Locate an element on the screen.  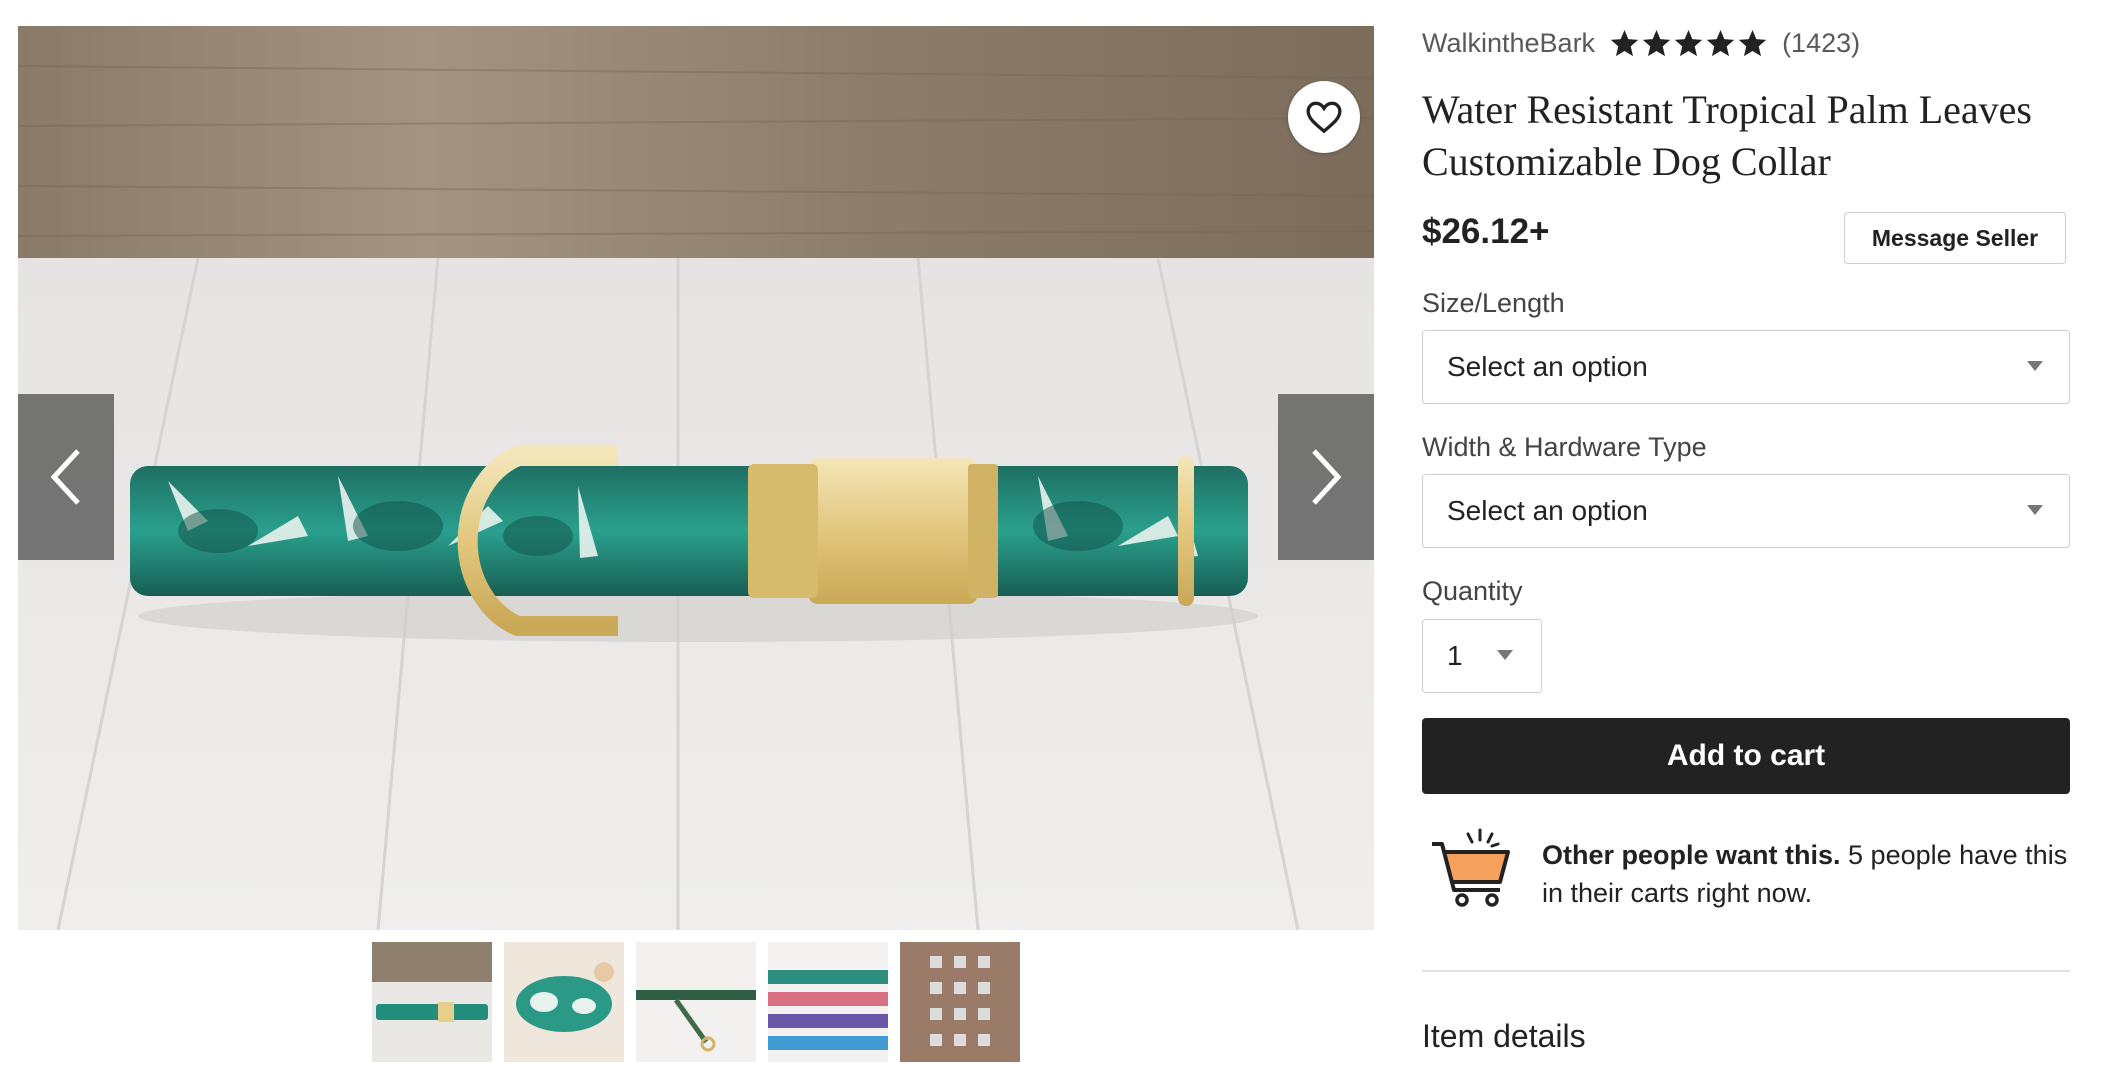
size-label: Size/Length is located at coordinates (1493, 303).